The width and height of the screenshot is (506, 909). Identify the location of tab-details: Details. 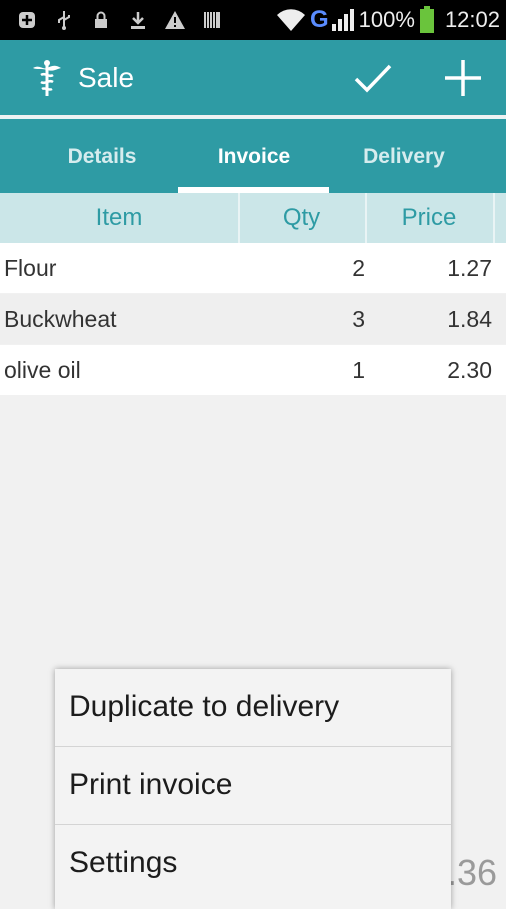
(102, 157).